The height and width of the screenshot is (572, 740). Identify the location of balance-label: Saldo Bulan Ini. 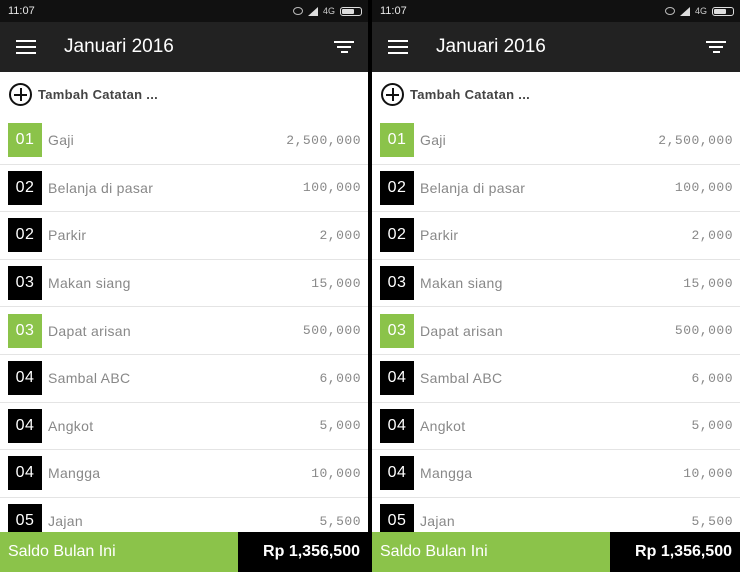
(491, 552).